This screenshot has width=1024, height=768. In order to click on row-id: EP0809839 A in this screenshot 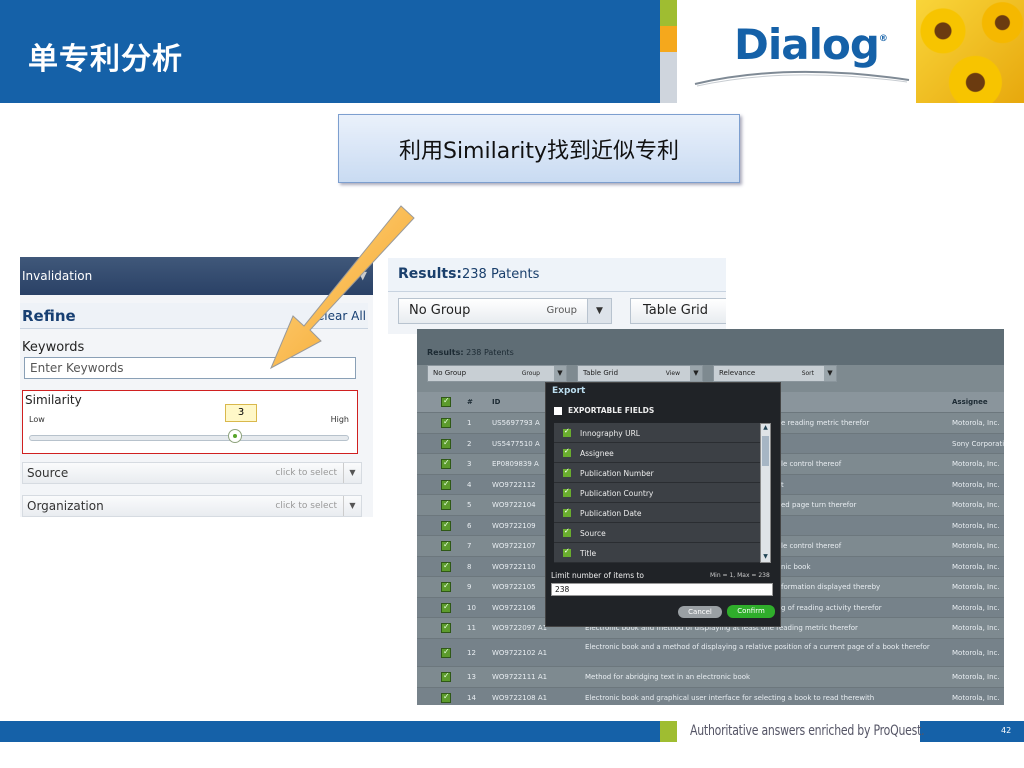, I will do `click(515, 464)`.